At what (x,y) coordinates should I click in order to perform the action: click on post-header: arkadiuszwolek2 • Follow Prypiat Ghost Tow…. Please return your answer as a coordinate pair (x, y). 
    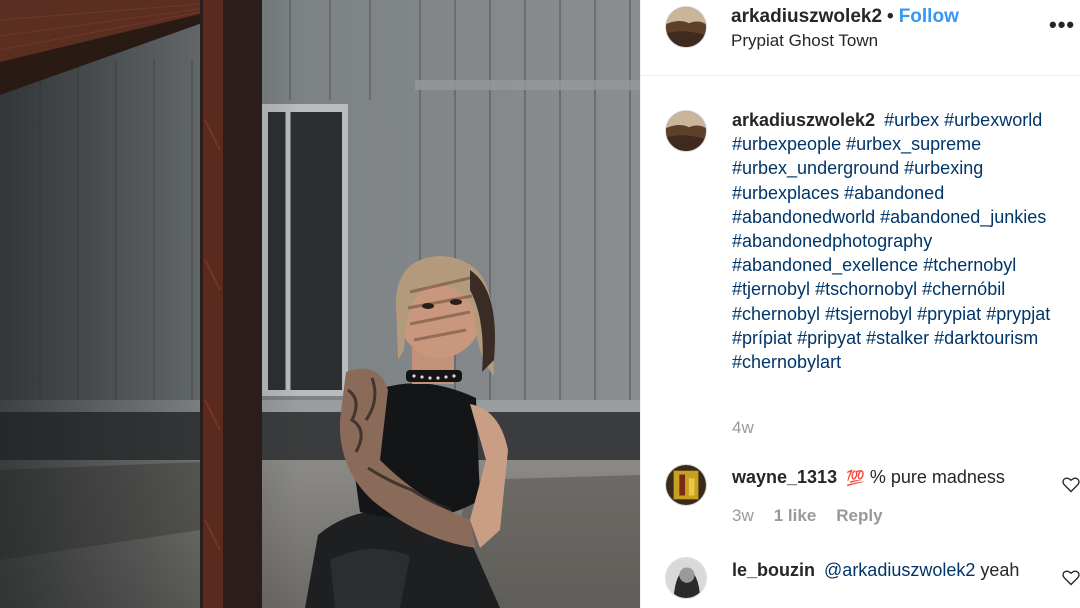
    Looking at the image, I should click on (860, 38).